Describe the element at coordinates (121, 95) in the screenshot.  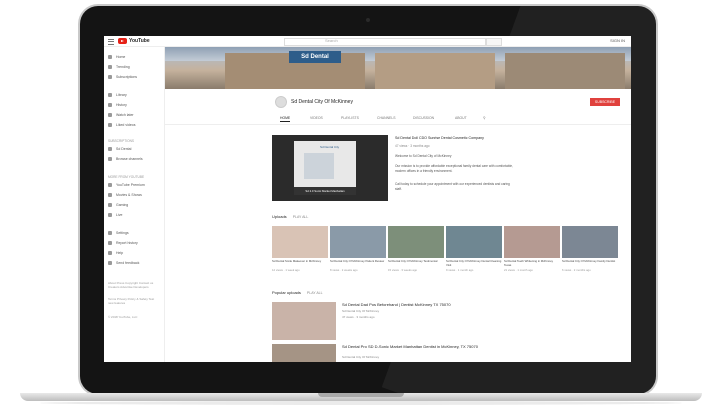
I see `sidebar-label: Library` at that location.